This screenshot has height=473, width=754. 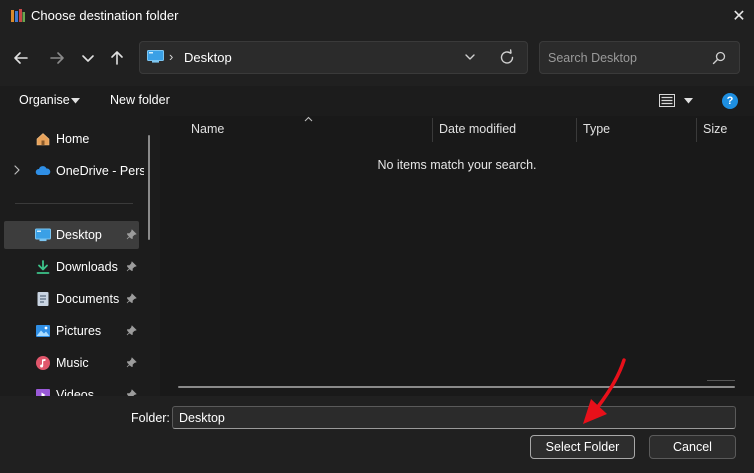 I want to click on sort-ascending-chevron-up-icon, so click(x=308, y=119).